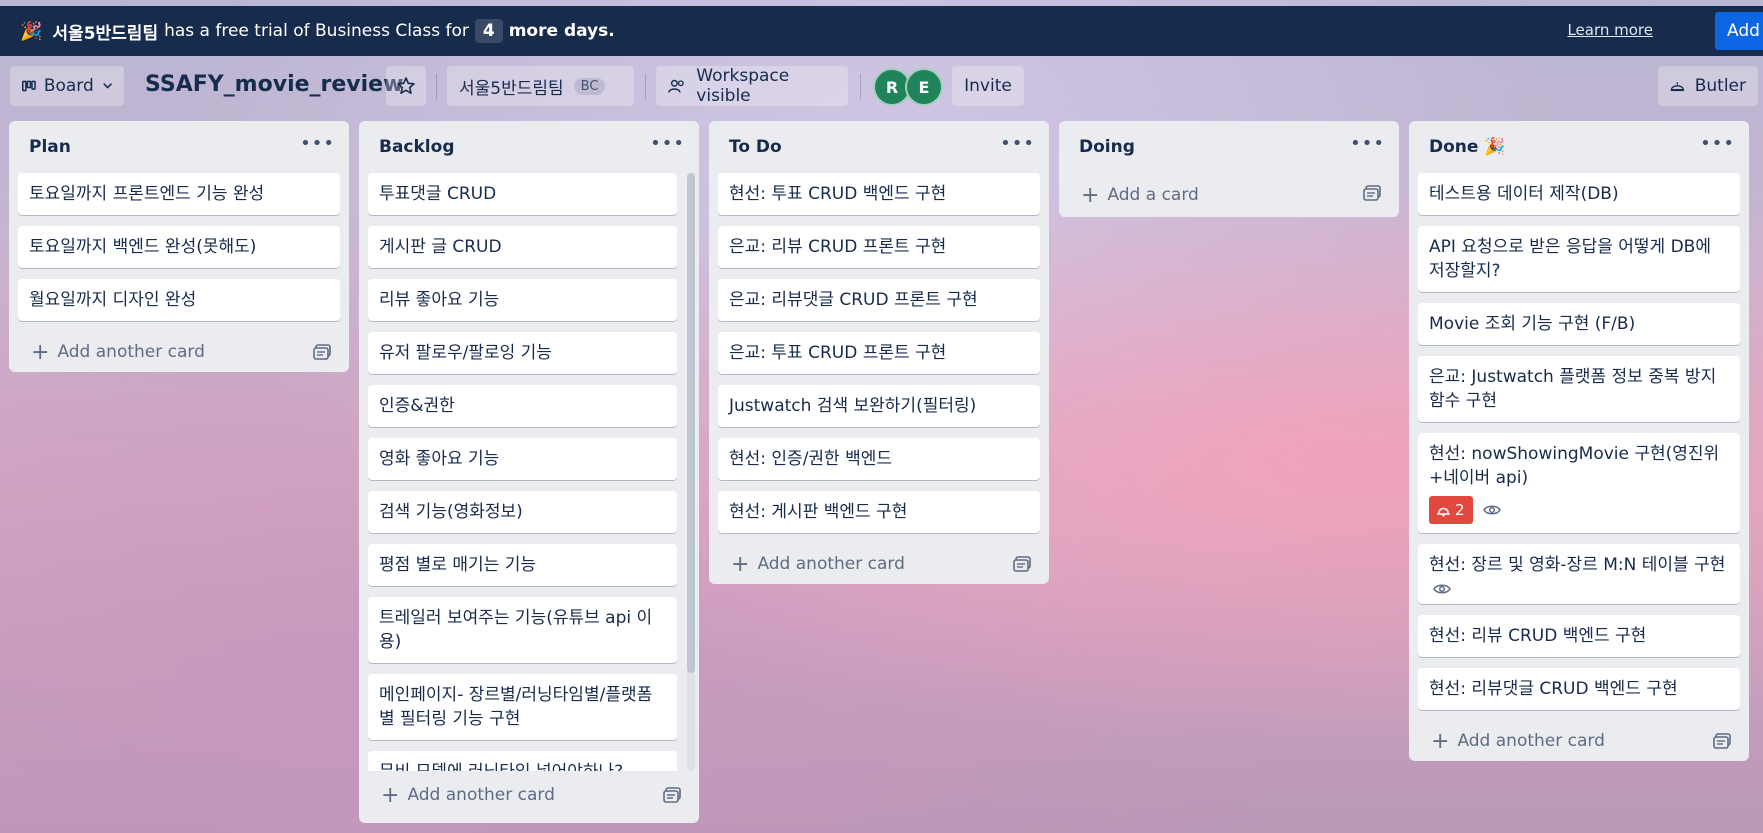  What do you see at coordinates (879, 459) in the screenshot?
I see `card: 현선: 인증/권한 백엔드` at bounding box center [879, 459].